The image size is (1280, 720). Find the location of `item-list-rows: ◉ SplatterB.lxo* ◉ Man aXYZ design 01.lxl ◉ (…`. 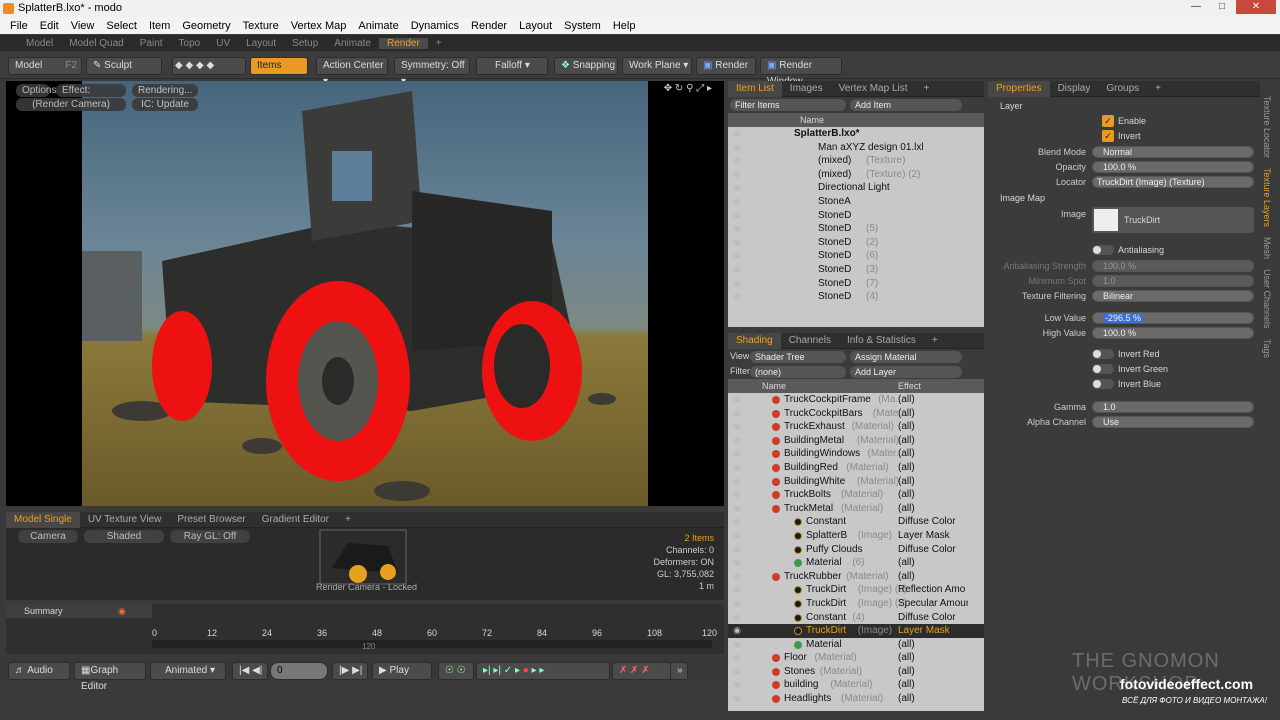

item-list-rows: ◉ SplatterB.lxo* ◉ Man aXYZ design 01.lxl ◉ (… is located at coordinates (856, 227).